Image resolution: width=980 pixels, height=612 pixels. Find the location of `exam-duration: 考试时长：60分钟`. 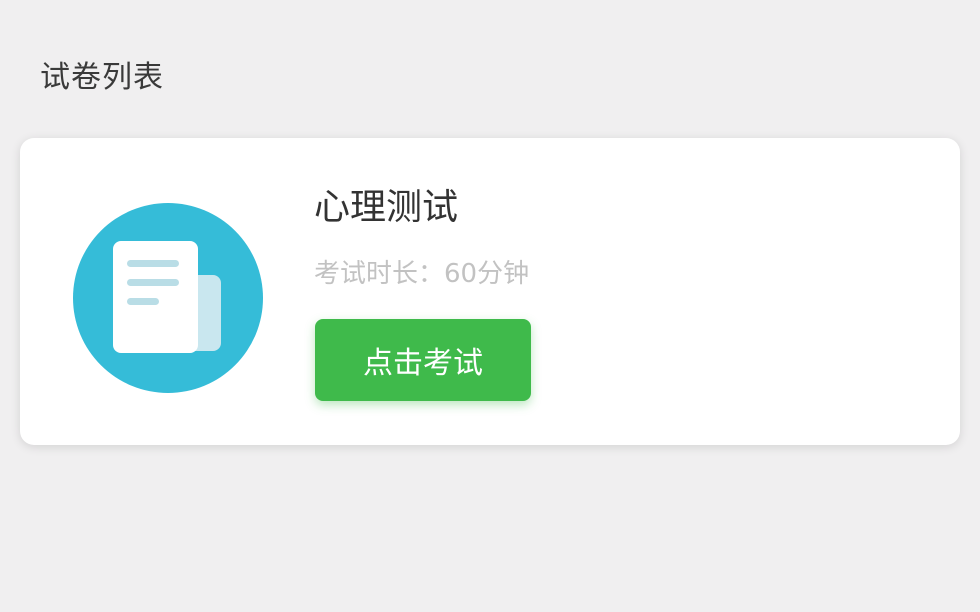

exam-duration: 考试时长：60分钟 is located at coordinates (422, 274).